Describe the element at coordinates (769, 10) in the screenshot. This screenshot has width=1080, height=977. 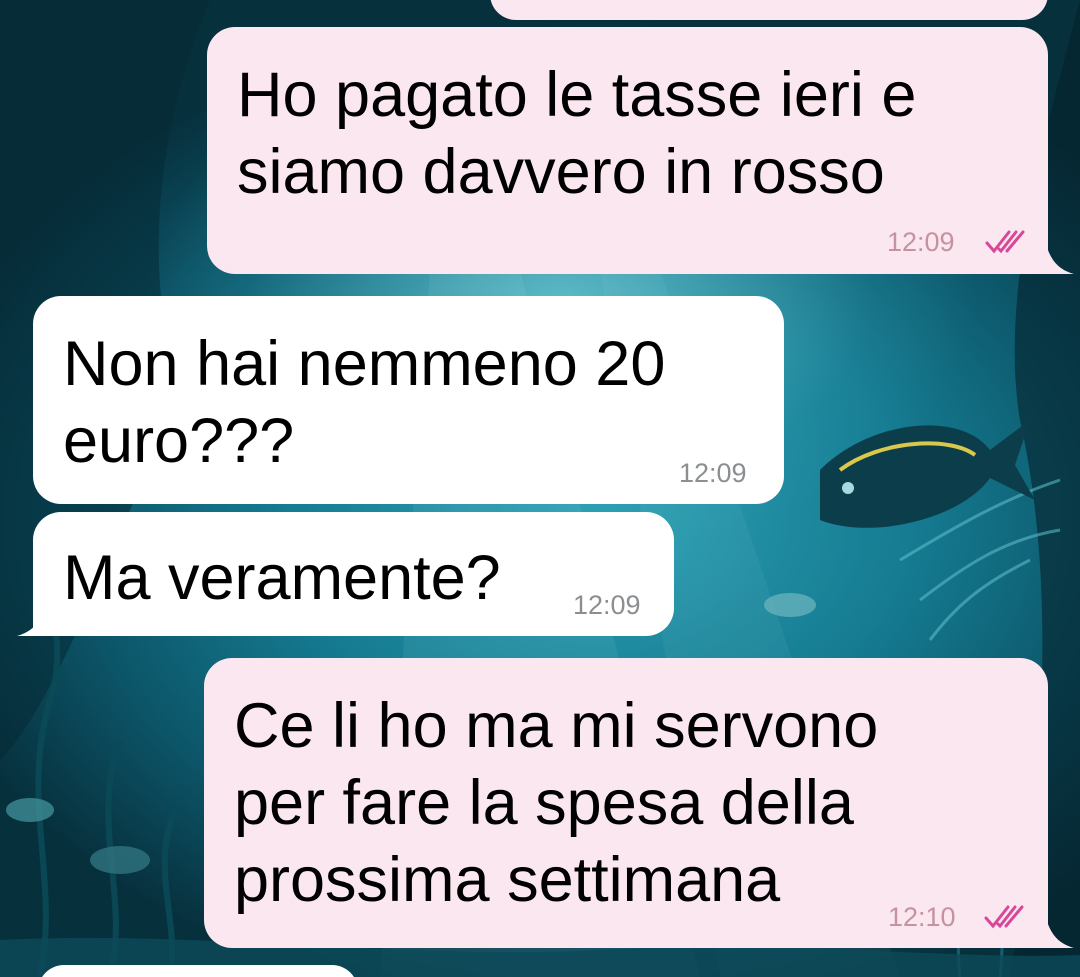
I see `partial-message-bubble-top` at that location.